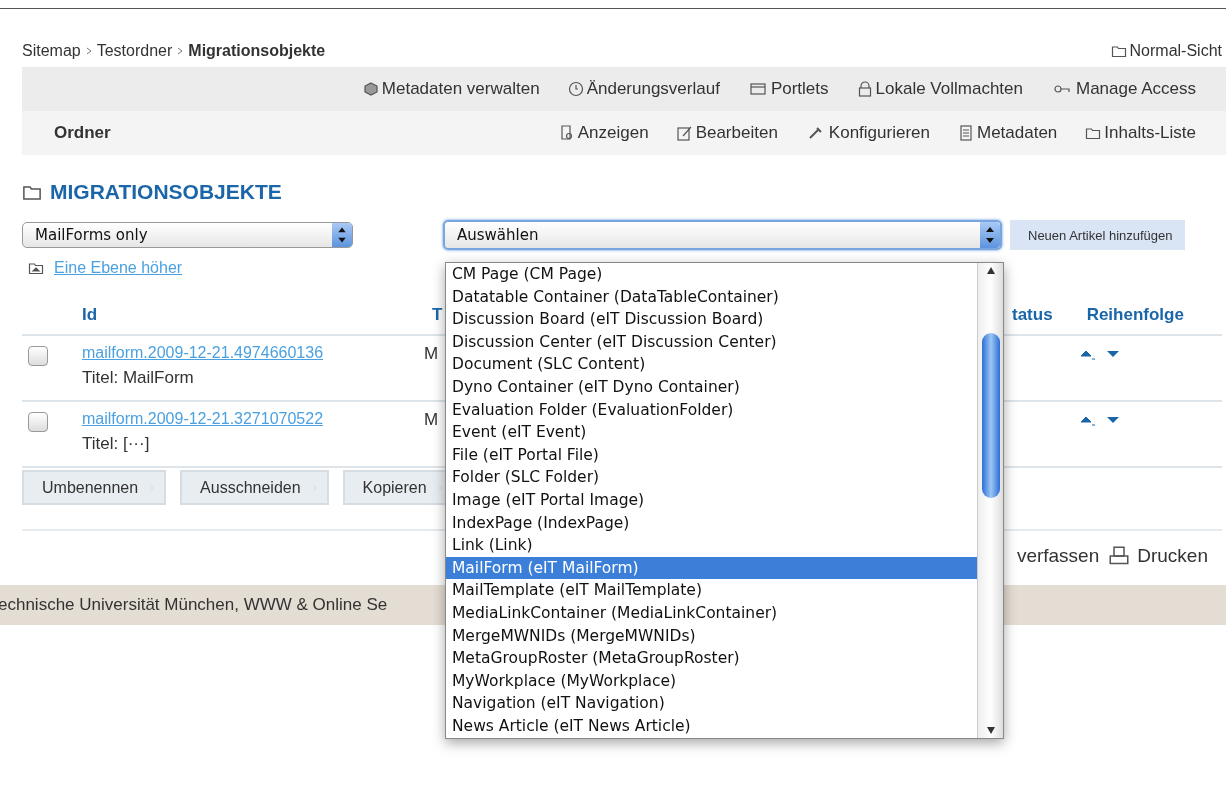 The image size is (1226, 811). Describe the element at coordinates (684, 133) in the screenshot. I see `pencil-icon` at that location.